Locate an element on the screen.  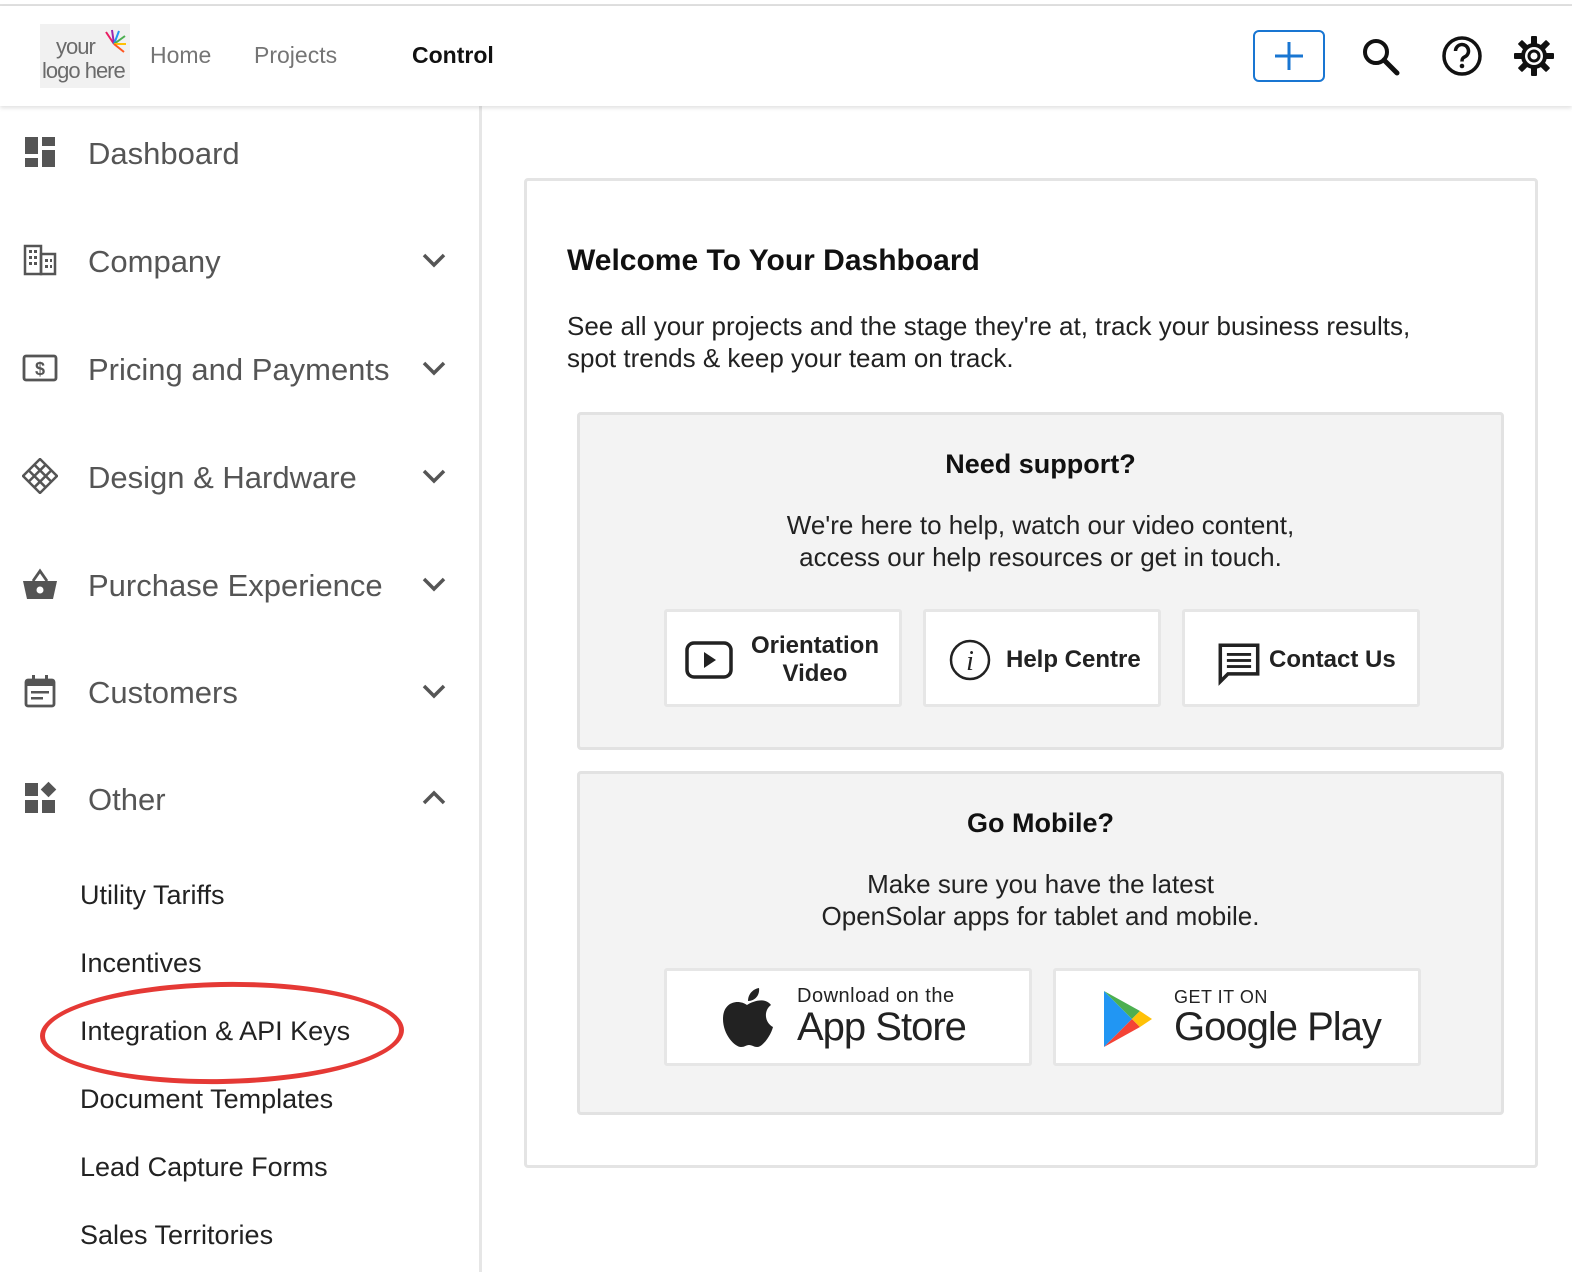
add-button is located at coordinates (1289, 56).